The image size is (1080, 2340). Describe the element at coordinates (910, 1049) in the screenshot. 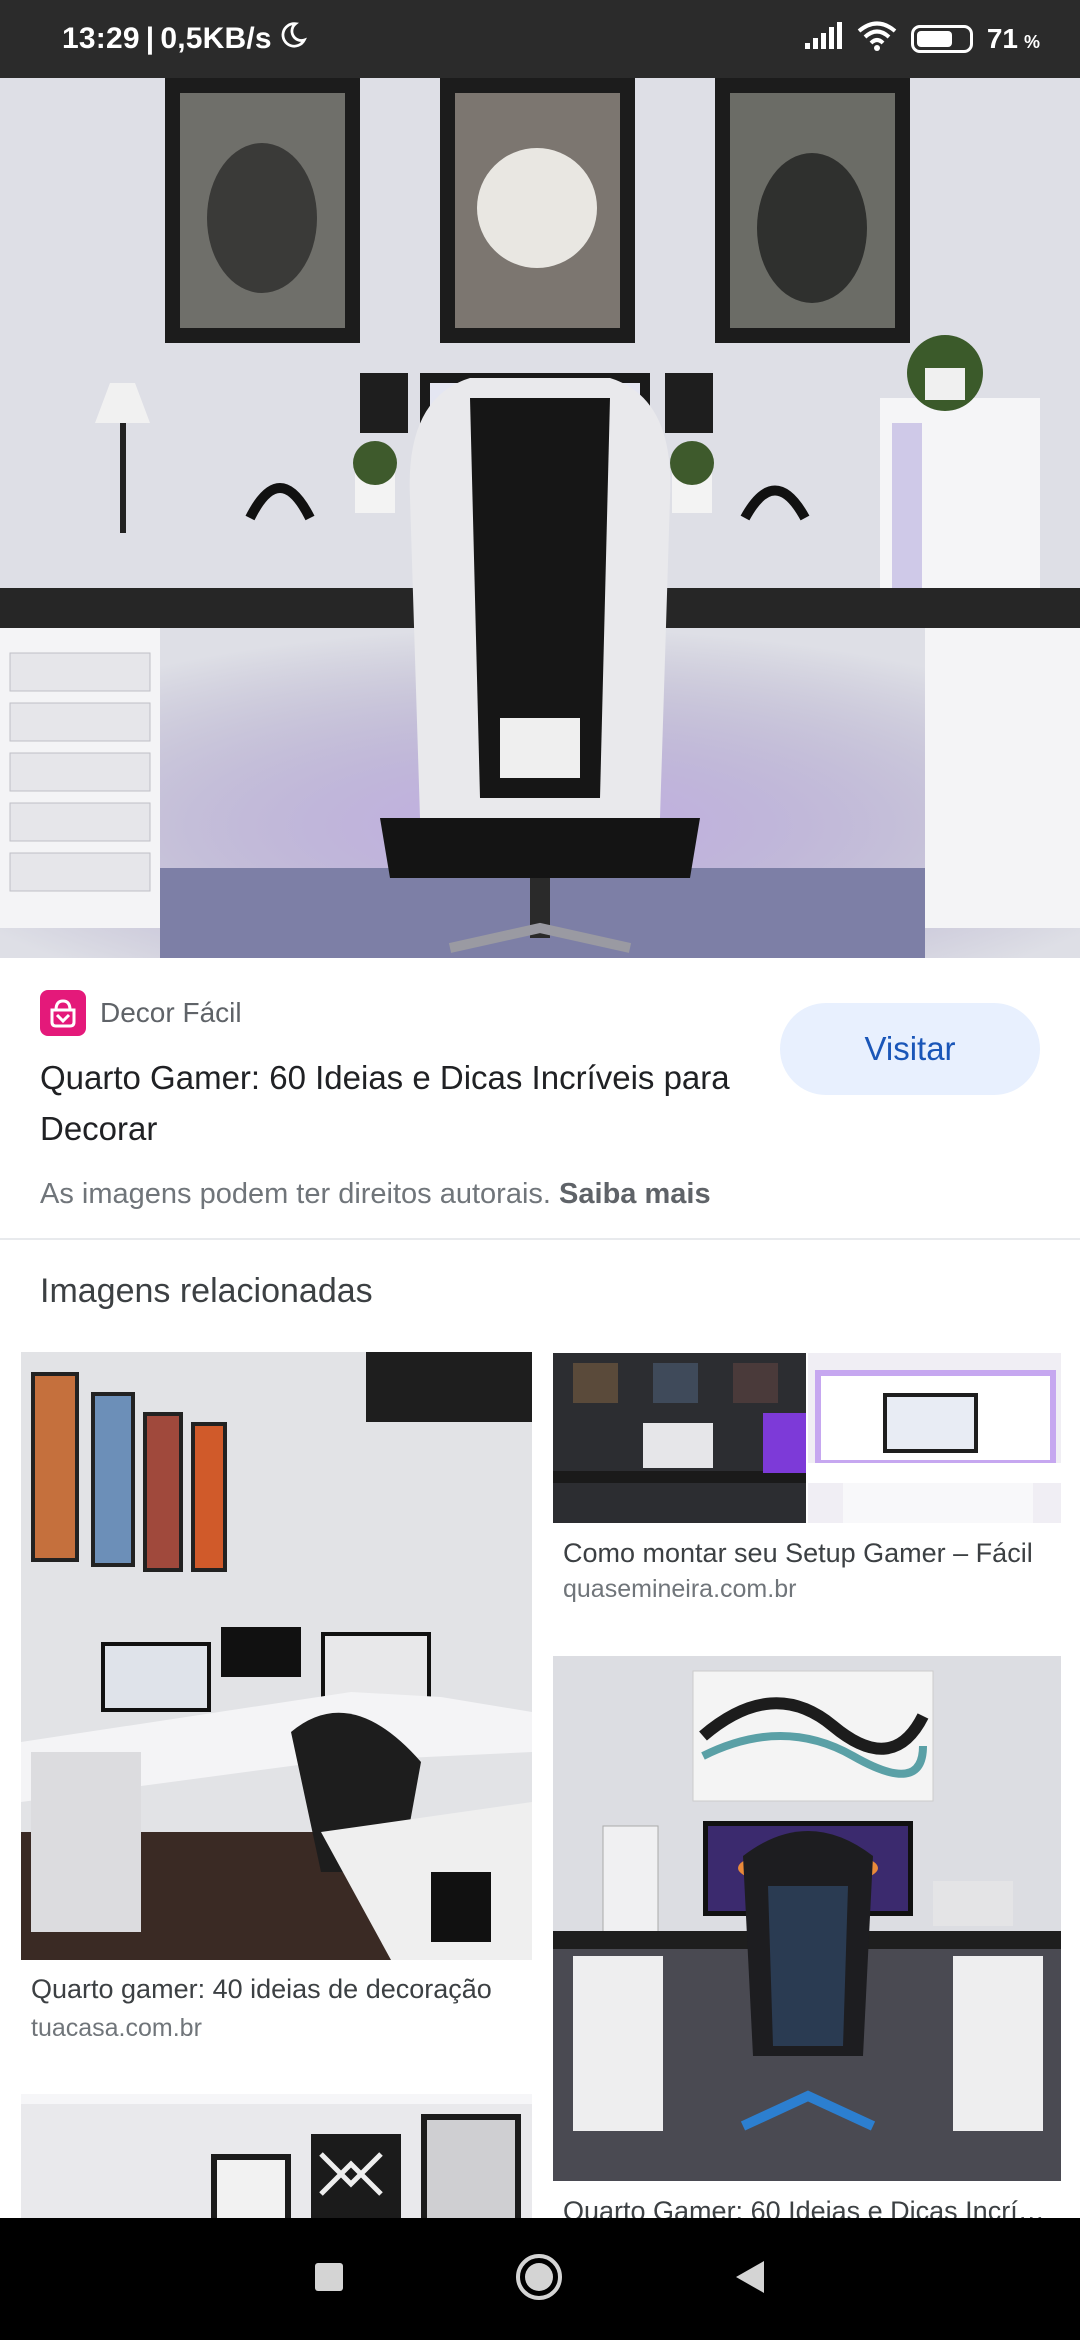

I see `visit-button: Visitar` at that location.